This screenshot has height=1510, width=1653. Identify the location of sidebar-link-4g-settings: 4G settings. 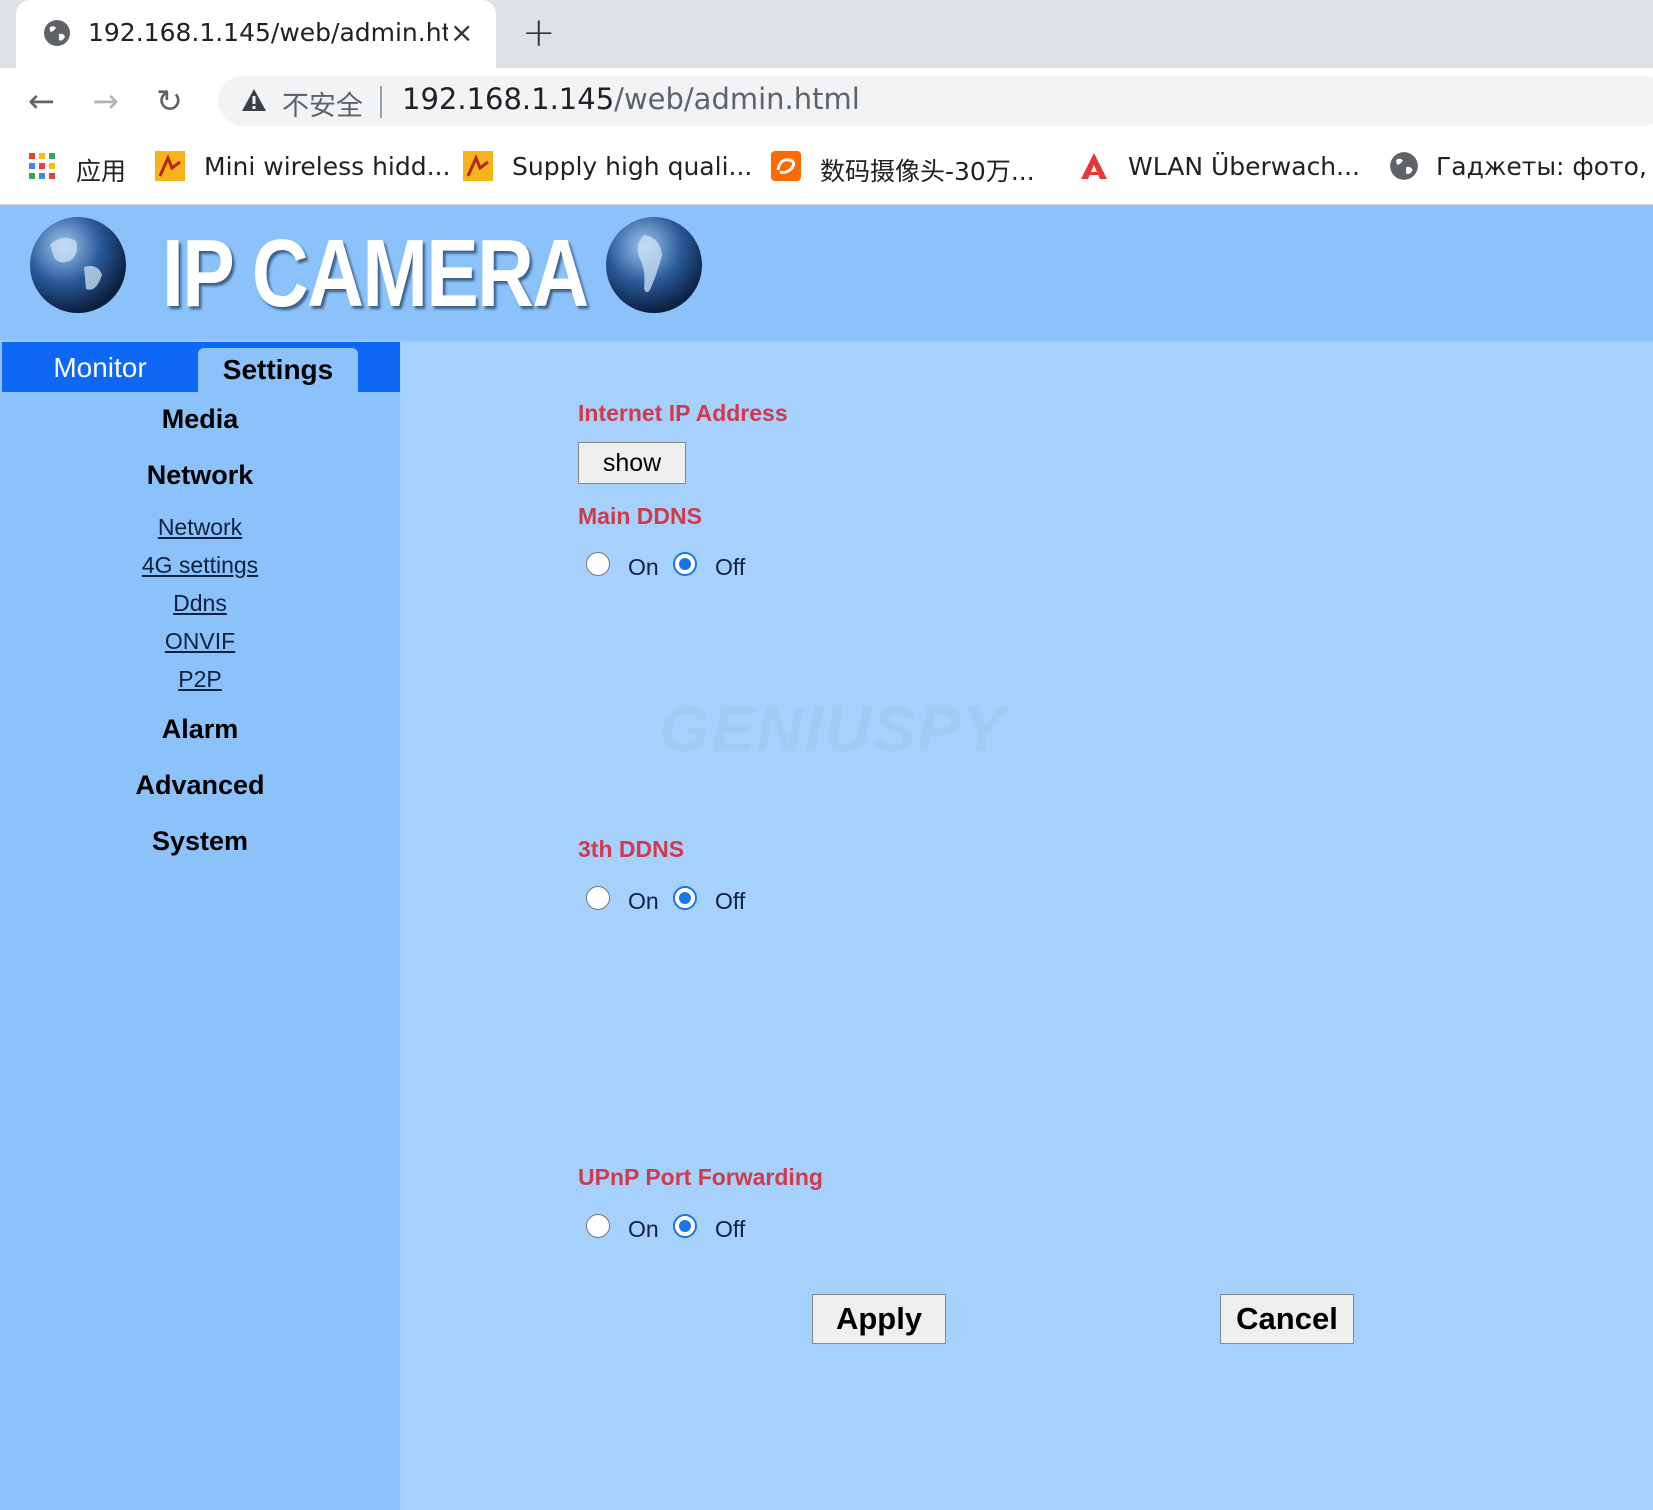
(200, 565).